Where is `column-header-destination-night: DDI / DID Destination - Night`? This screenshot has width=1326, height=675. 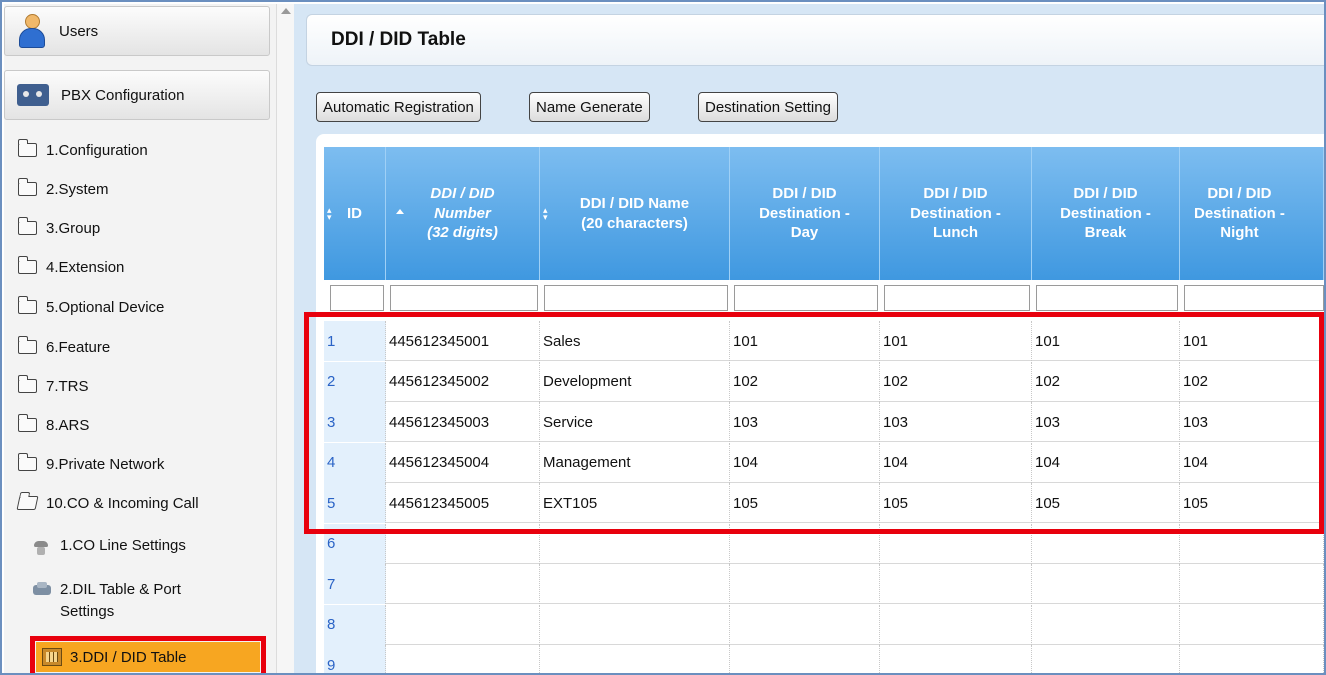
column-header-destination-night: DDI / DID Destination - Night is located at coordinates (1252, 213).